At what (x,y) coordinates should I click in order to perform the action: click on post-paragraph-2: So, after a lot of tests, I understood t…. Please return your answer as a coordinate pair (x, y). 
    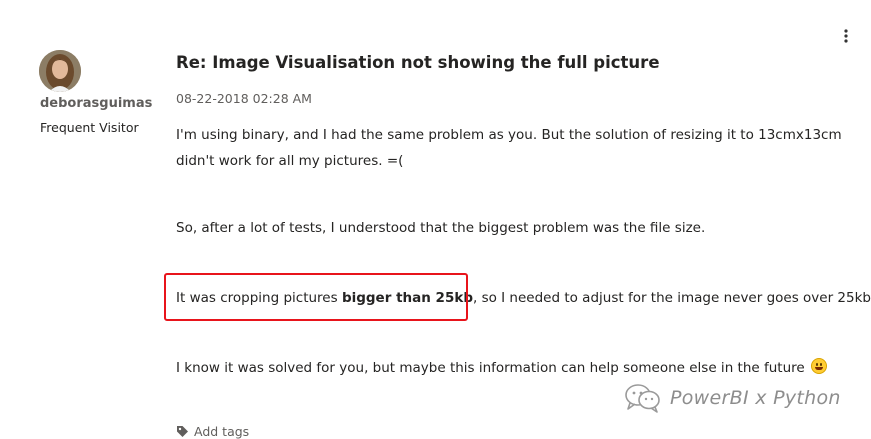
    Looking at the image, I should click on (441, 228).